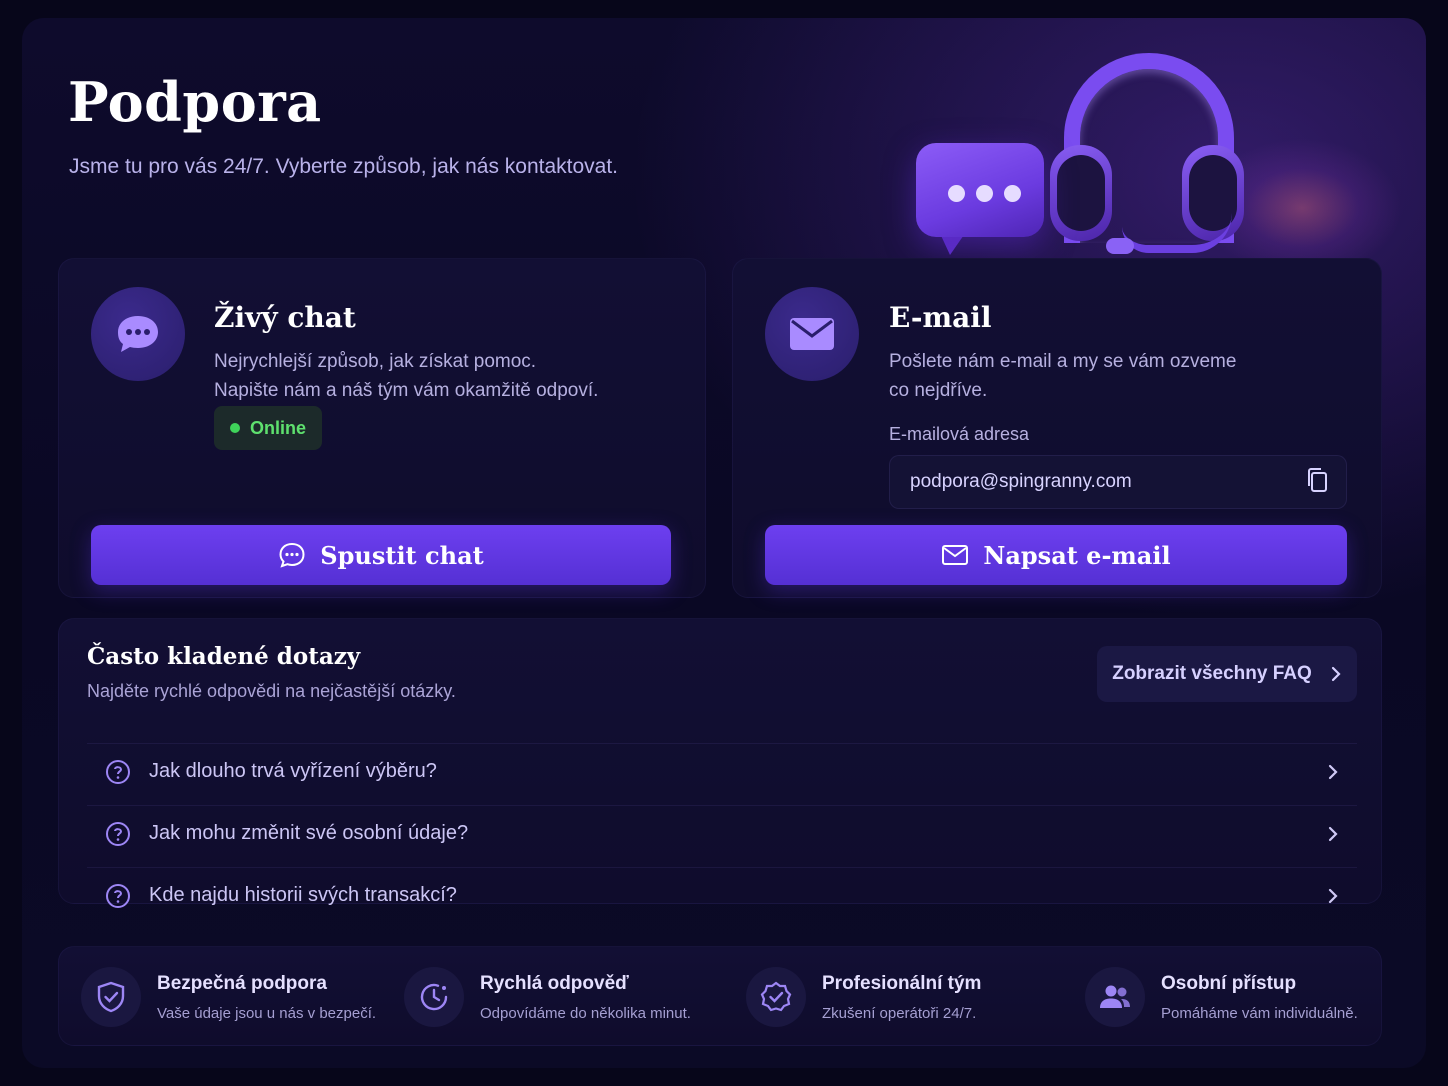 Image resolution: width=1448 pixels, height=1086 pixels. What do you see at coordinates (434, 997) in the screenshot?
I see `clock-icon` at bounding box center [434, 997].